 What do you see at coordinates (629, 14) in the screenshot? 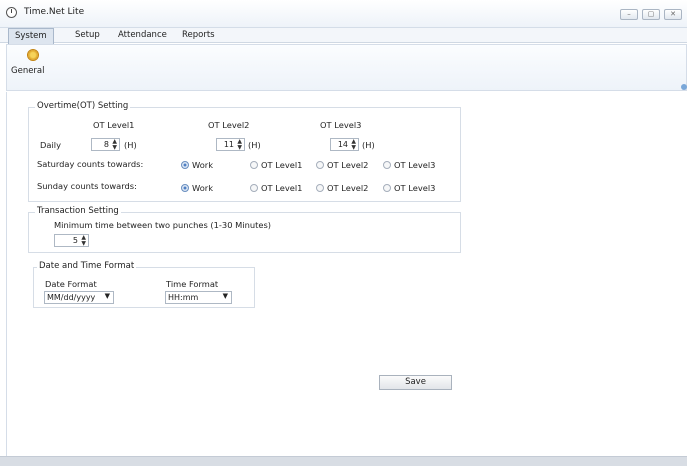
I see `minimize-button: –` at bounding box center [629, 14].